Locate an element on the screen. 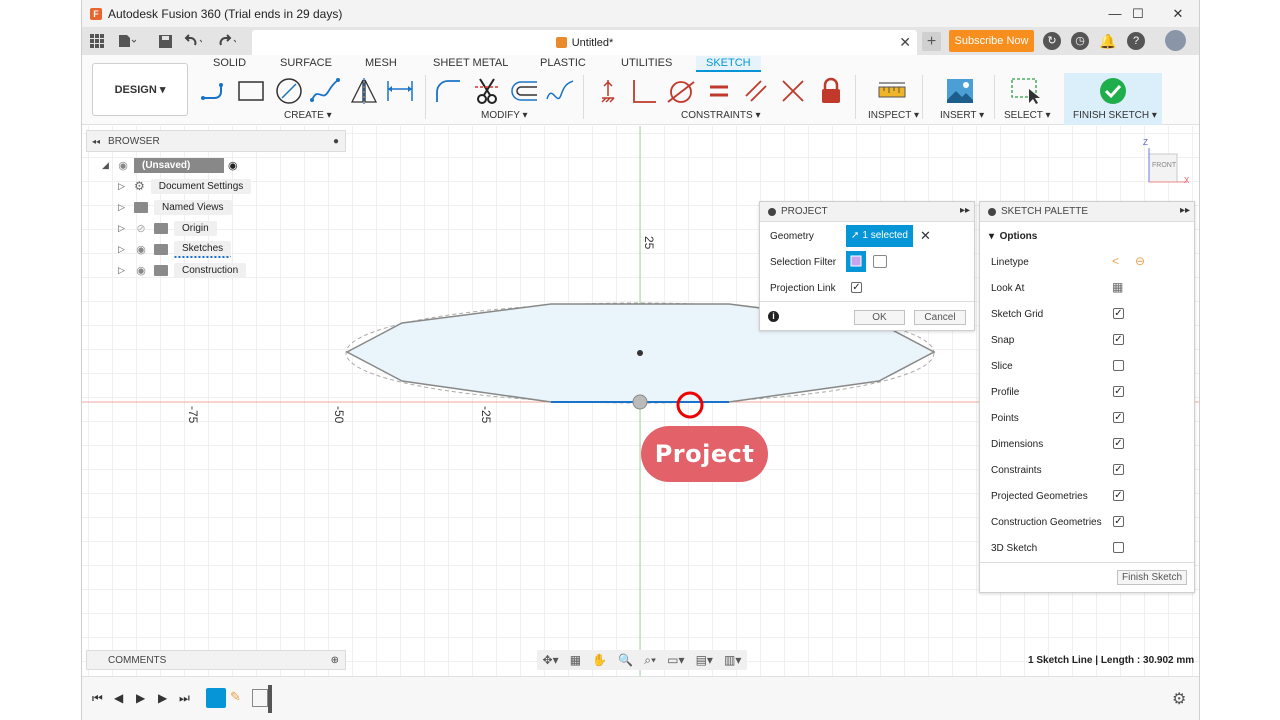  browser-header: ◂◂ BROWSER ● is located at coordinates (216, 141).